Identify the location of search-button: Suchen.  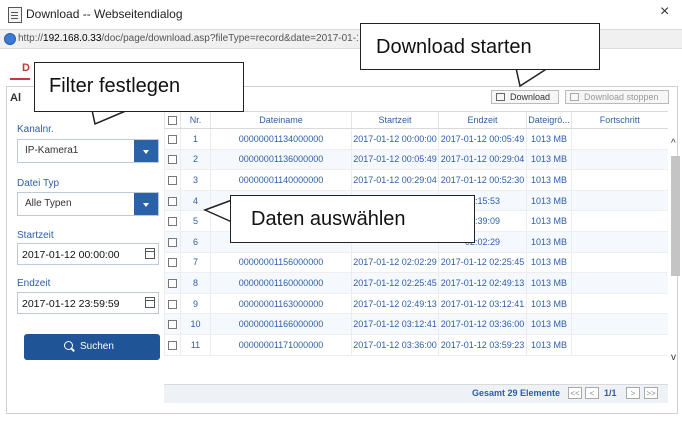
(92, 347).